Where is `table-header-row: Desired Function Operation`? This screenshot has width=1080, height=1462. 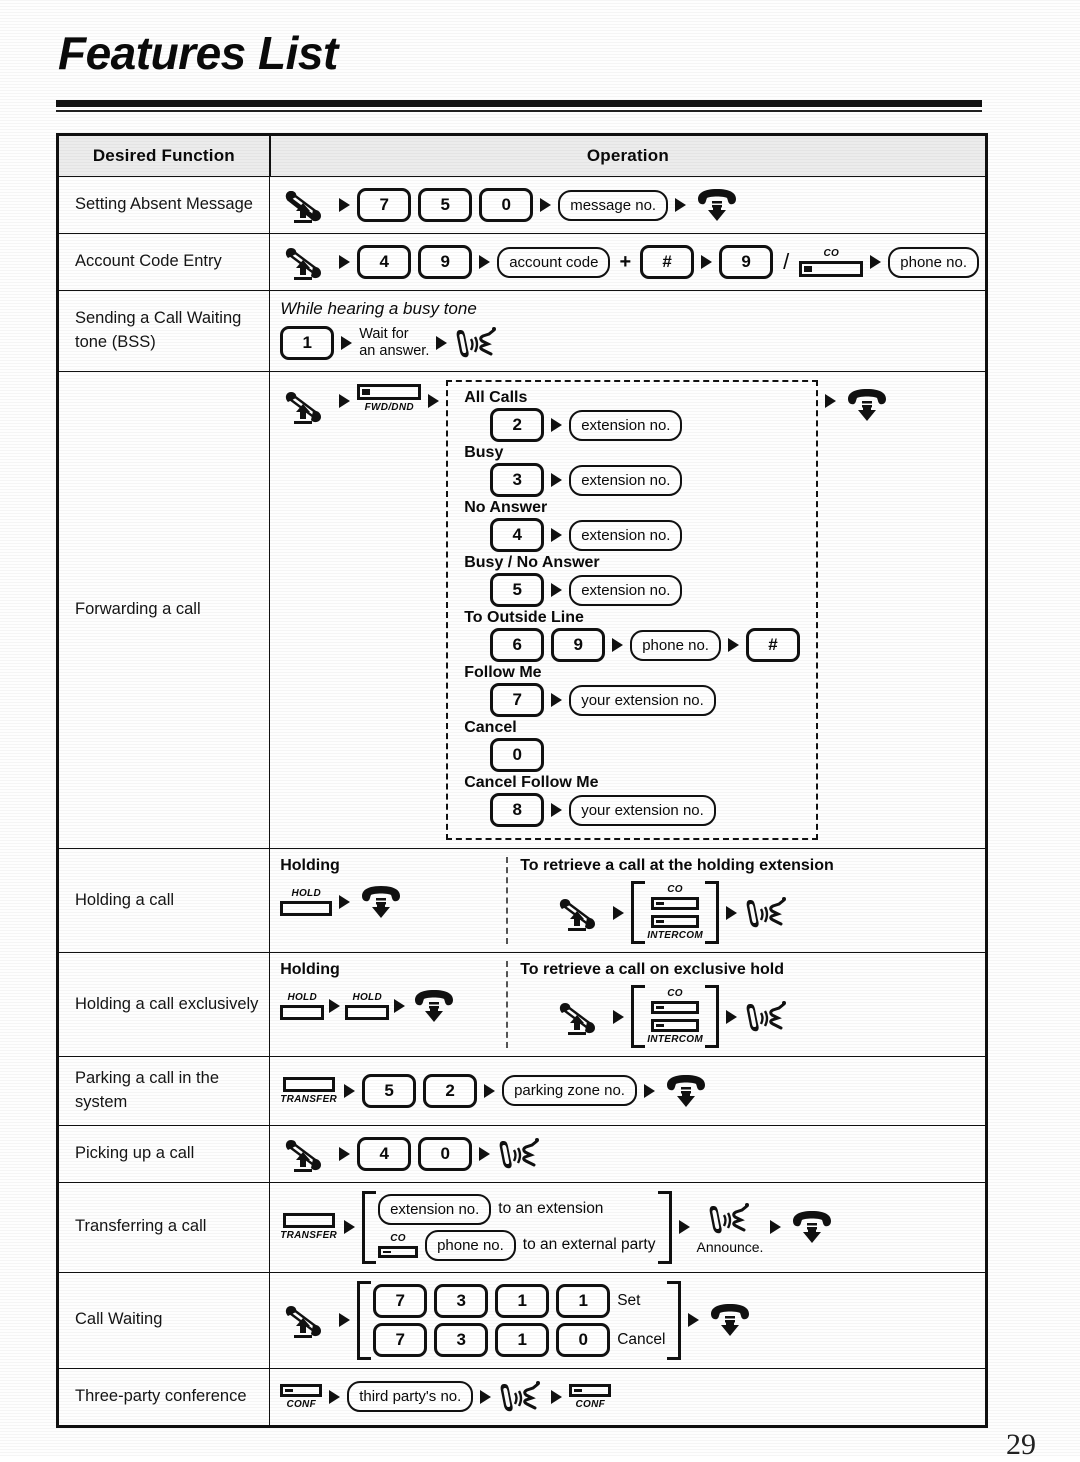 table-header-row: Desired Function Operation is located at coordinates (521, 156).